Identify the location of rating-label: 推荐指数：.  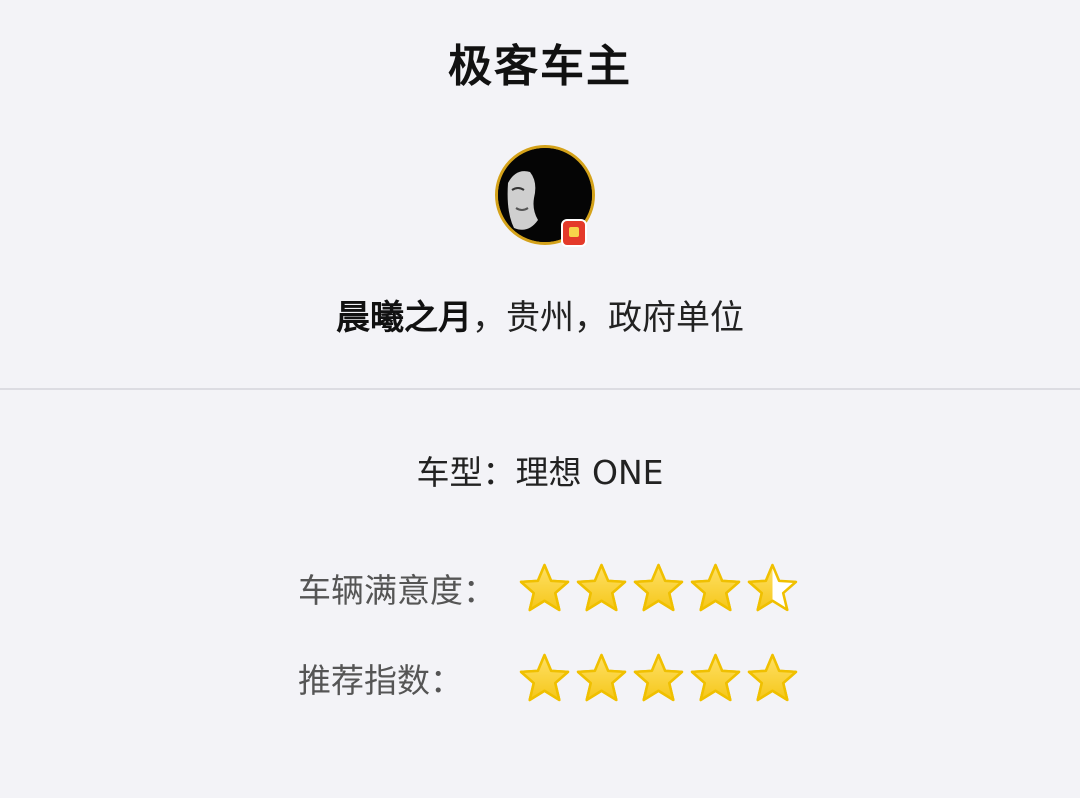
(380, 680).